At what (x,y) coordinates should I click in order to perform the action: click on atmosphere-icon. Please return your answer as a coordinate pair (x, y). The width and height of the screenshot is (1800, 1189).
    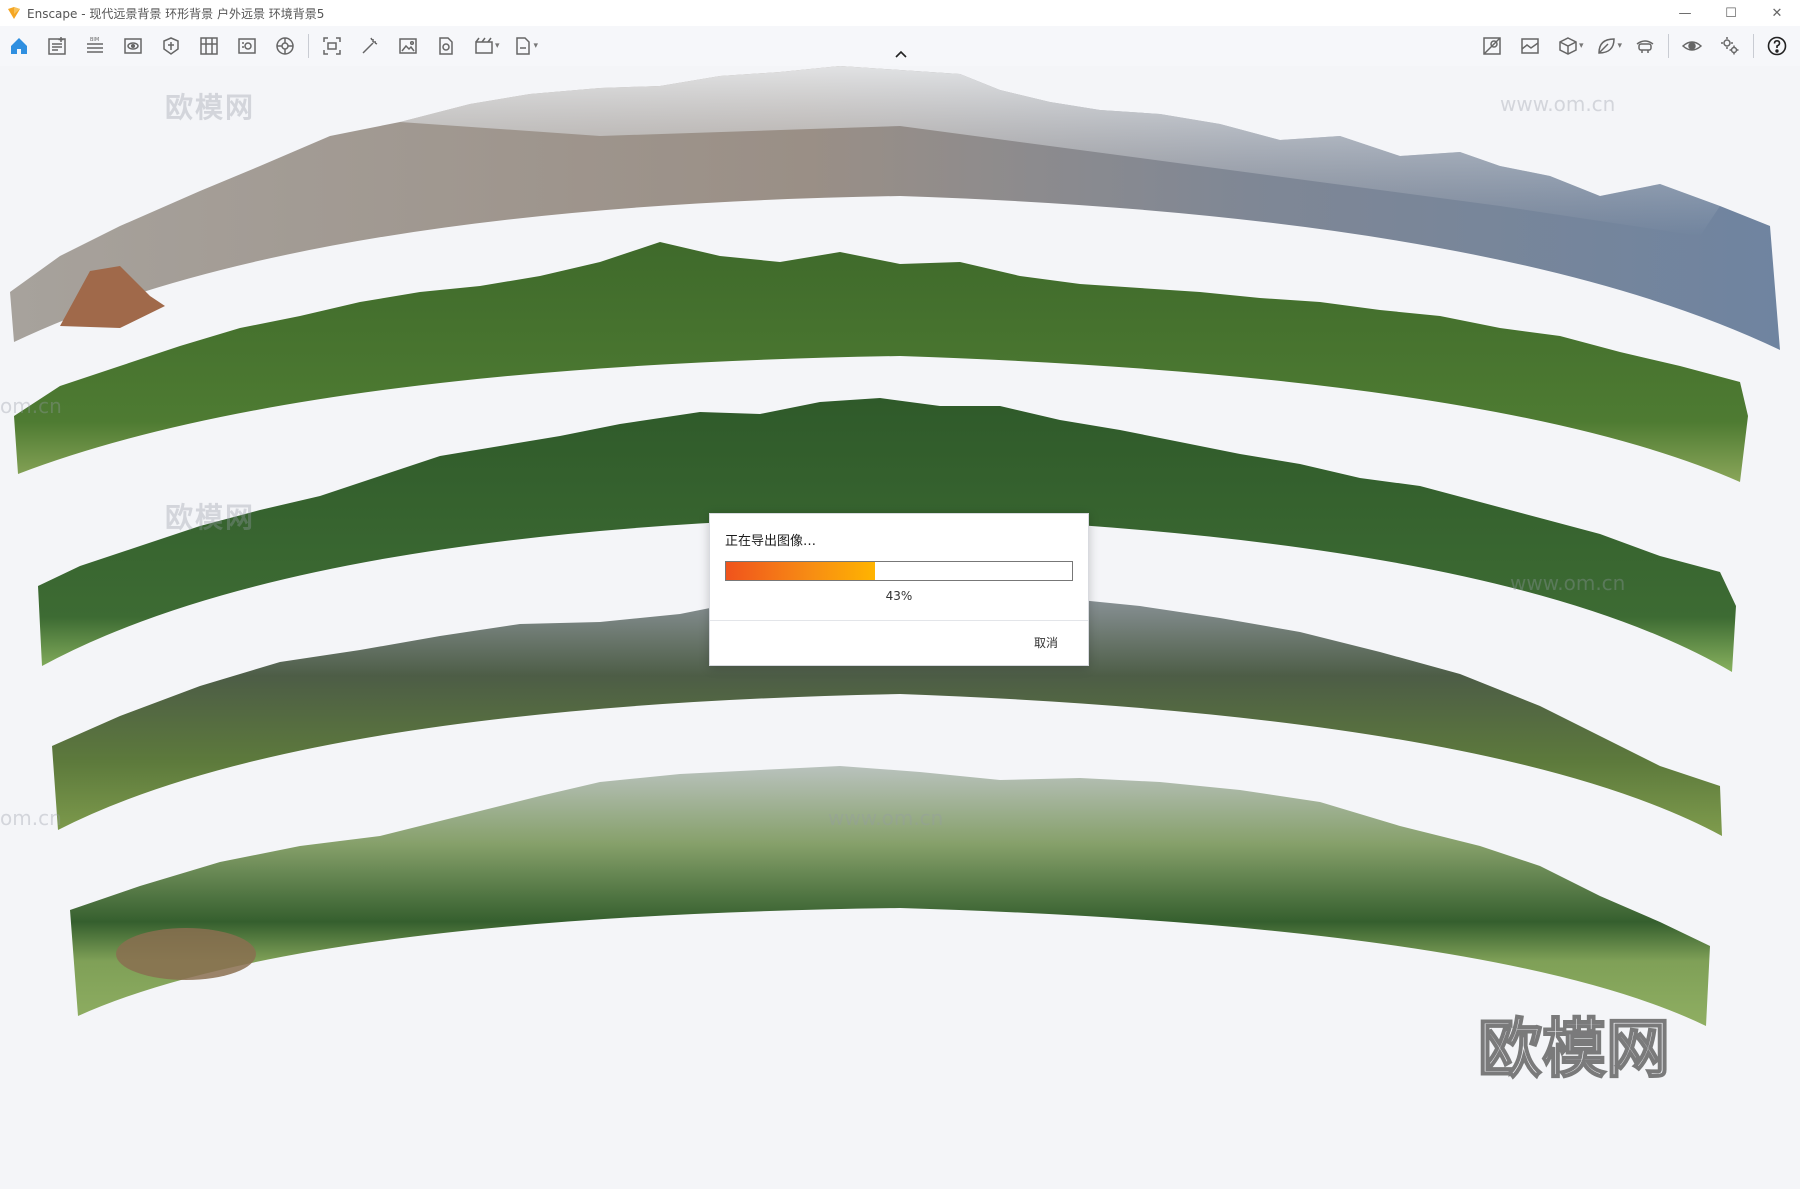
    Looking at the image, I should click on (285, 46).